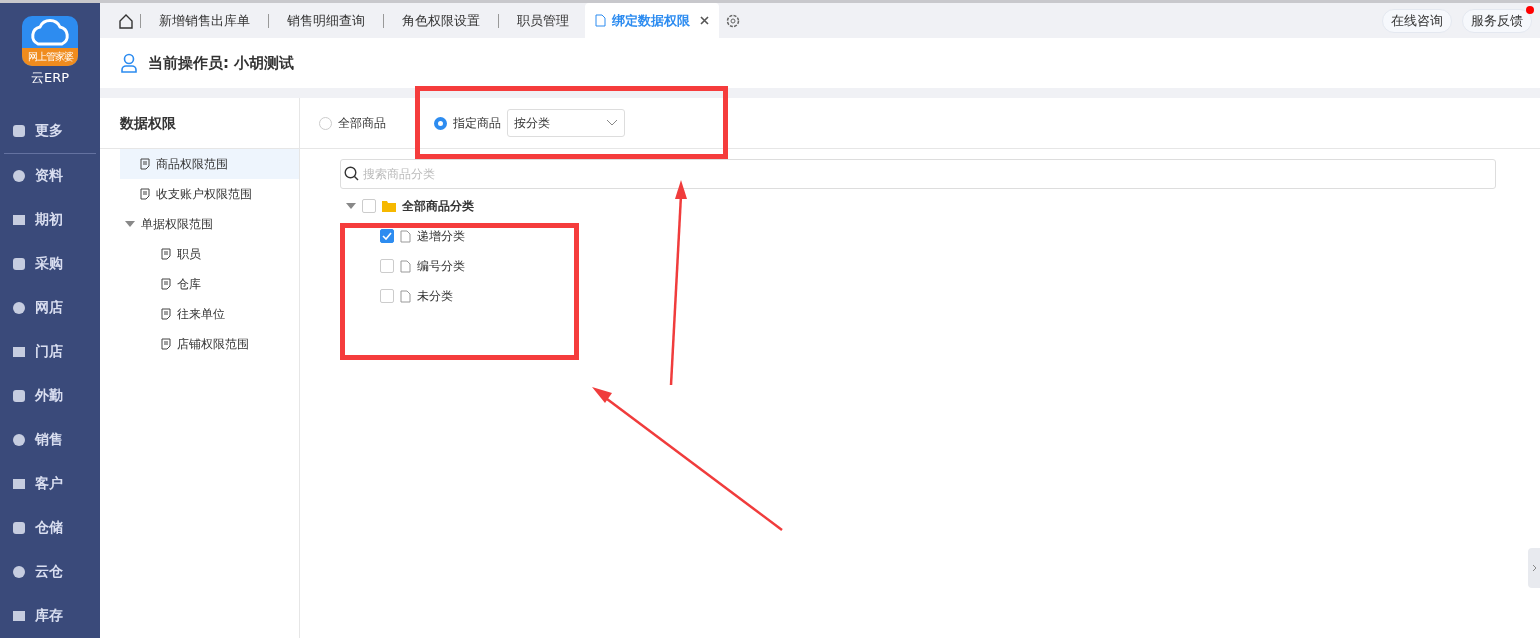 Image resolution: width=1540 pixels, height=638 pixels. I want to click on tree-item: 商品权限范围, so click(209, 164).